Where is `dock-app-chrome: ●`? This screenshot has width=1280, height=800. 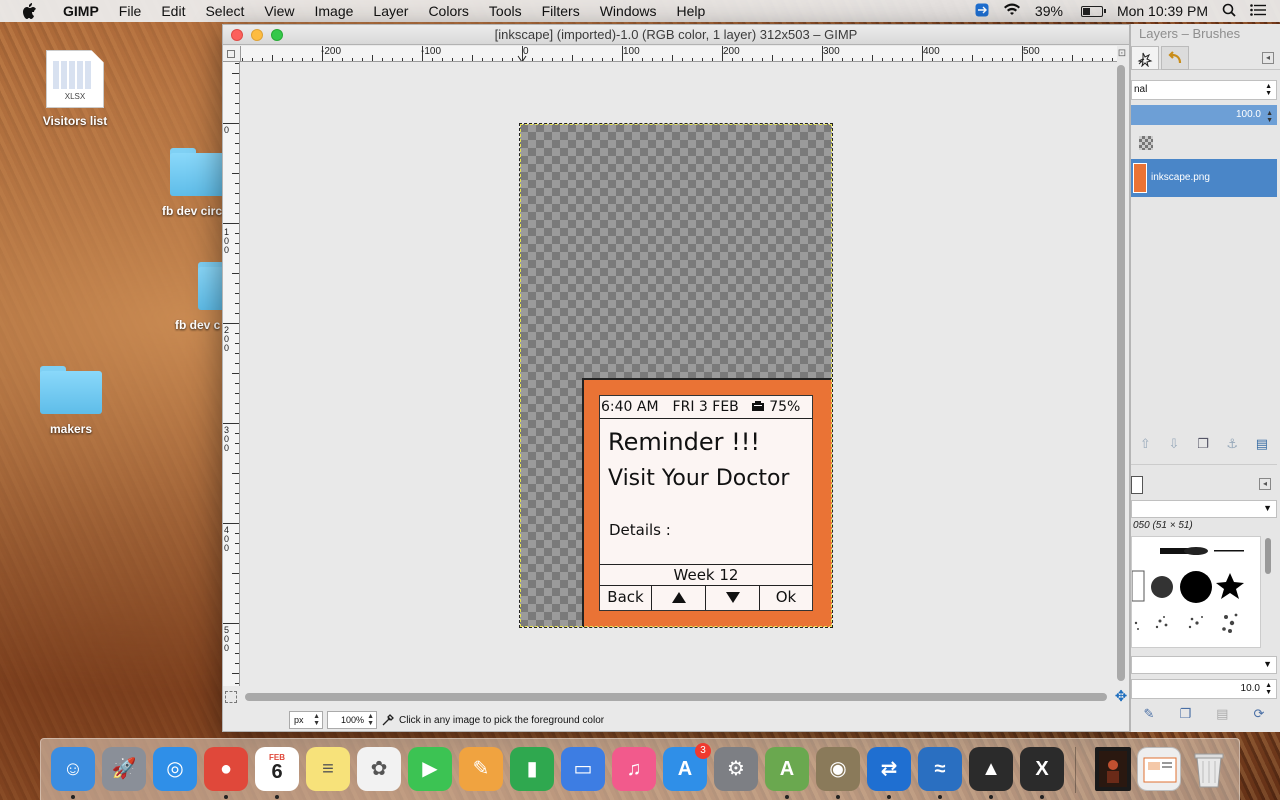
dock-app-chrome: ● is located at coordinates (226, 769).